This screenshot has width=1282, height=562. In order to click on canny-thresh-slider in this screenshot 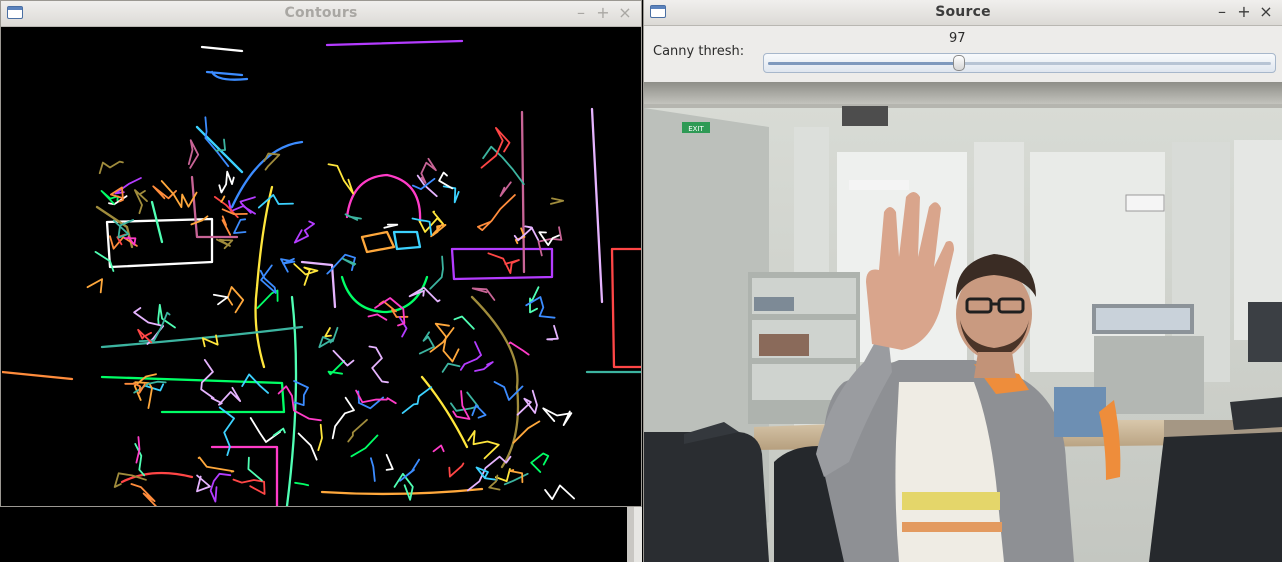, I will do `click(1019, 63)`.